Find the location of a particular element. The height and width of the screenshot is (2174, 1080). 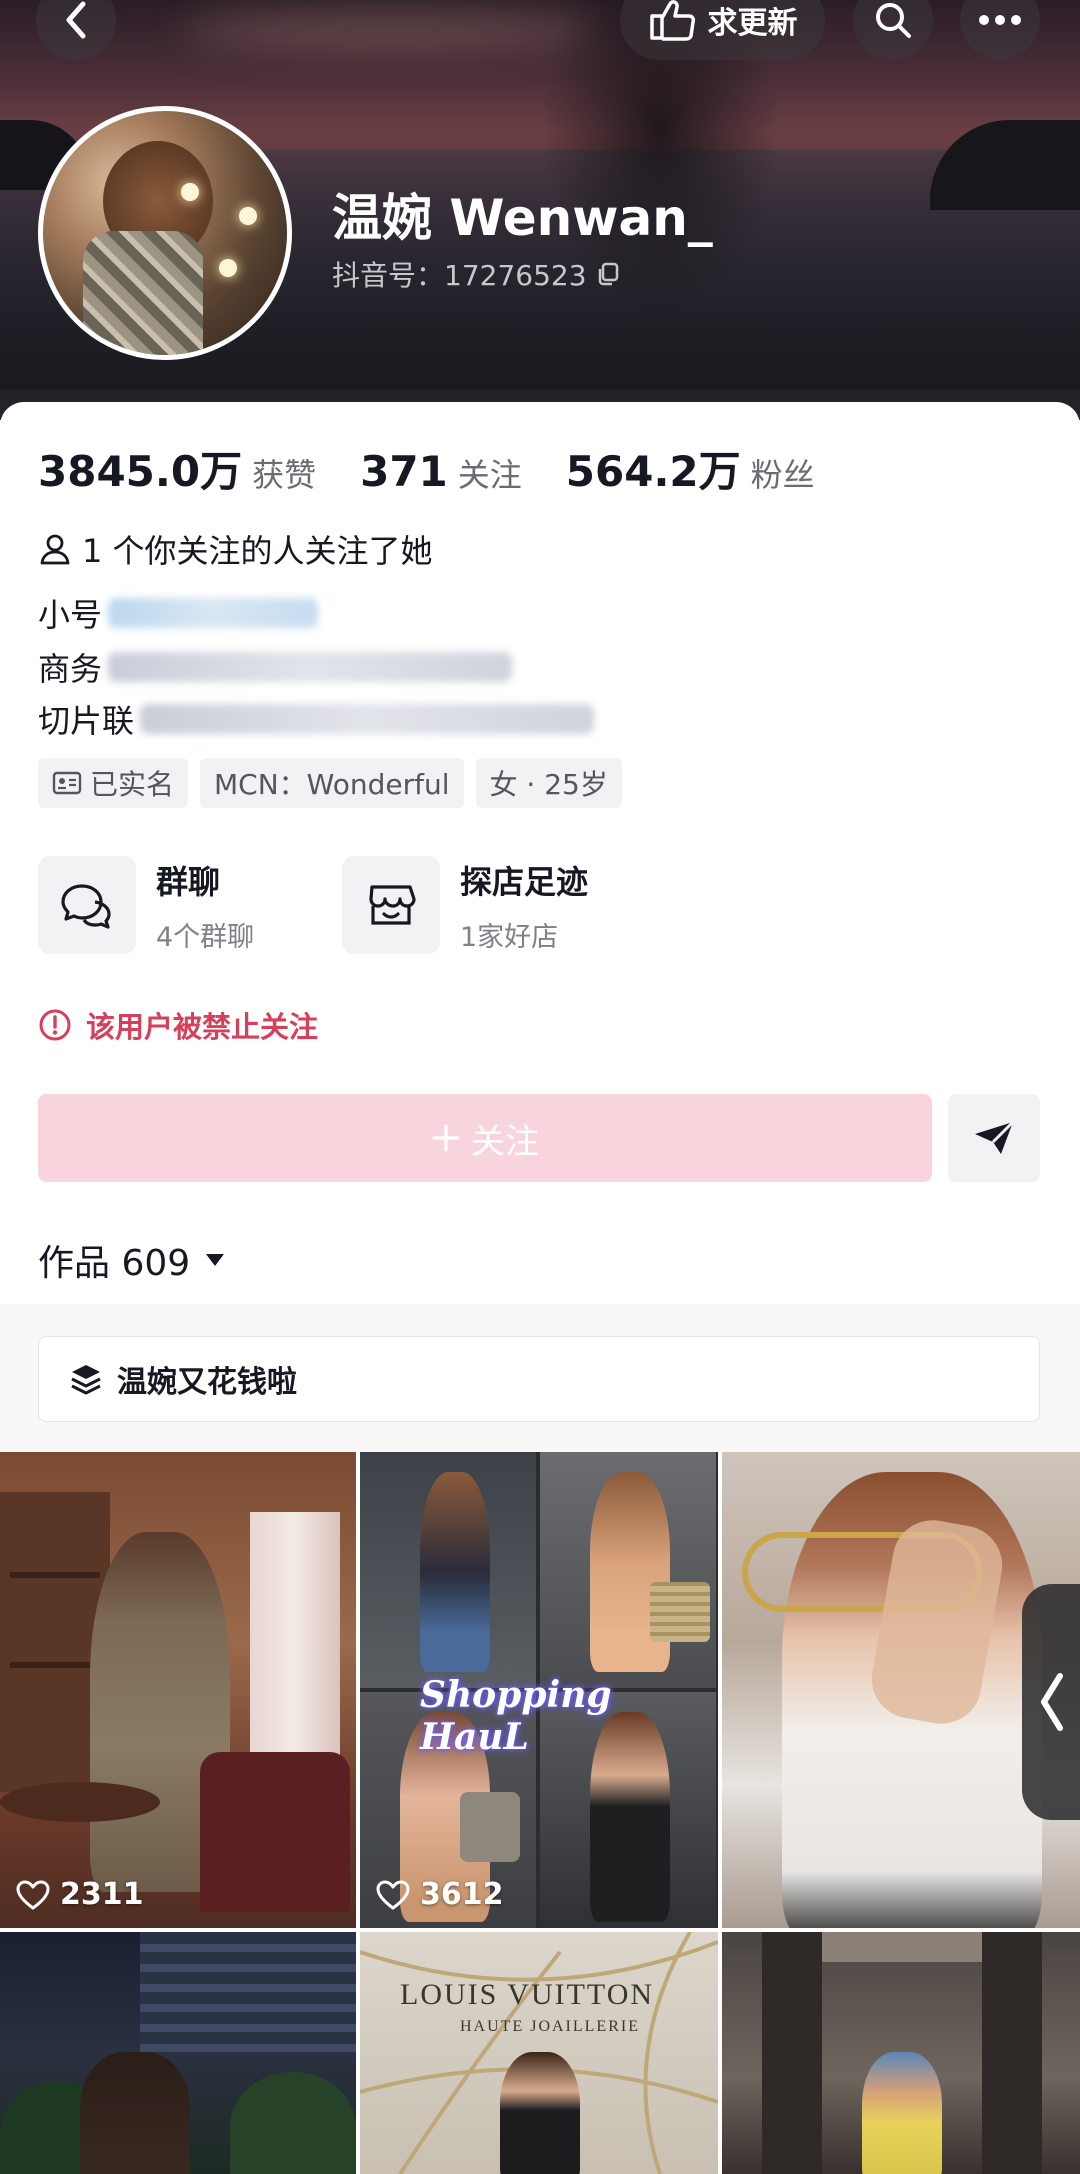

tag-mcn: MCN：Wonderful is located at coordinates (332, 783).